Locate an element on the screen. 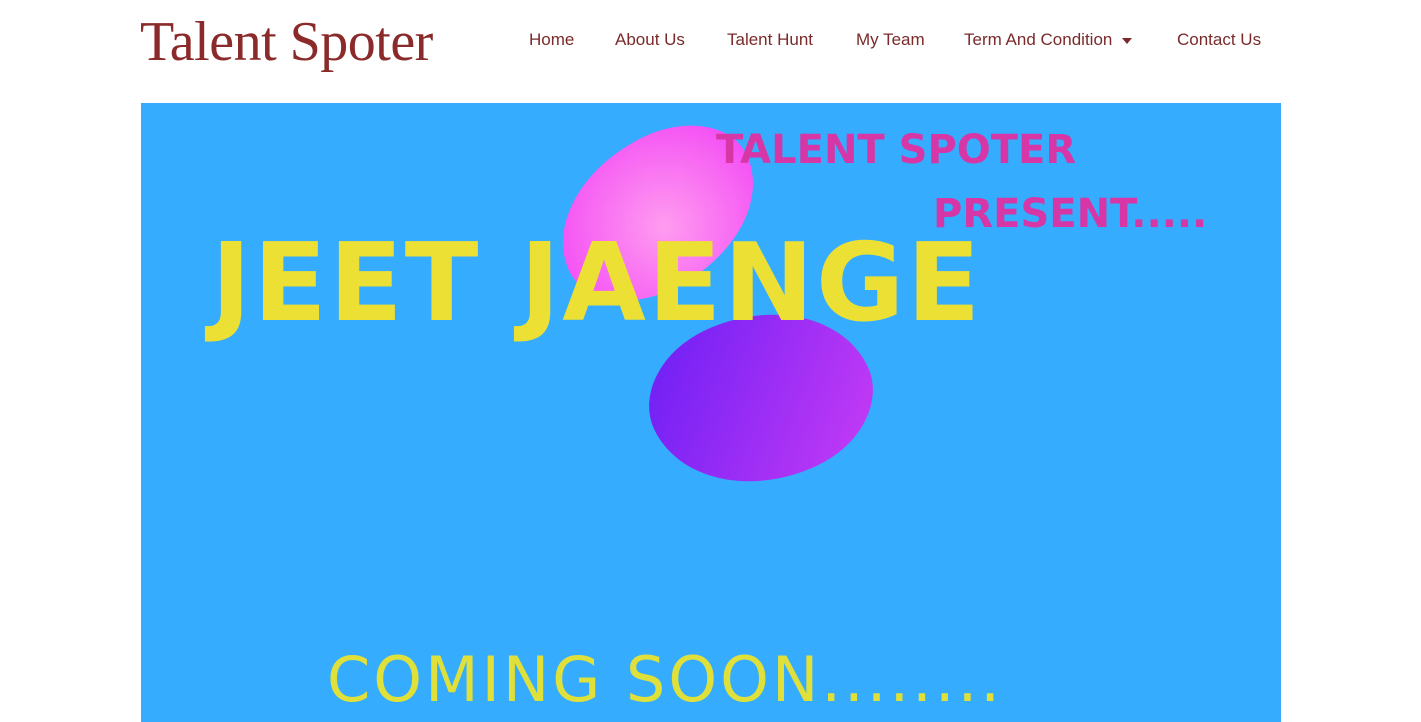 This screenshot has height=722, width=1421. nav-term-and-condition: Term And Condition is located at coordinates (1048, 40).